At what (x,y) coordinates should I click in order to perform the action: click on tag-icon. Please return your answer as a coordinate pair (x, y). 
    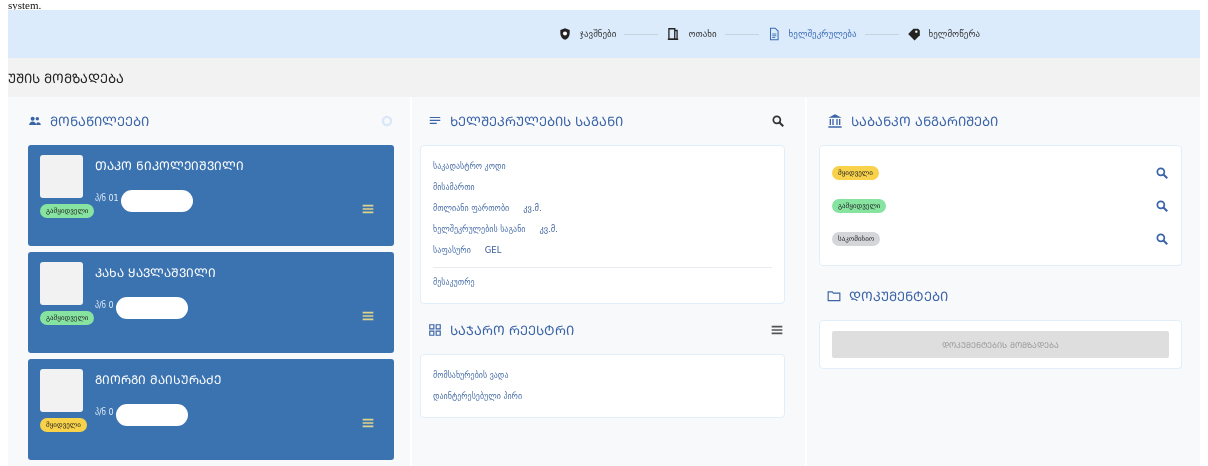
    Looking at the image, I should click on (913, 34).